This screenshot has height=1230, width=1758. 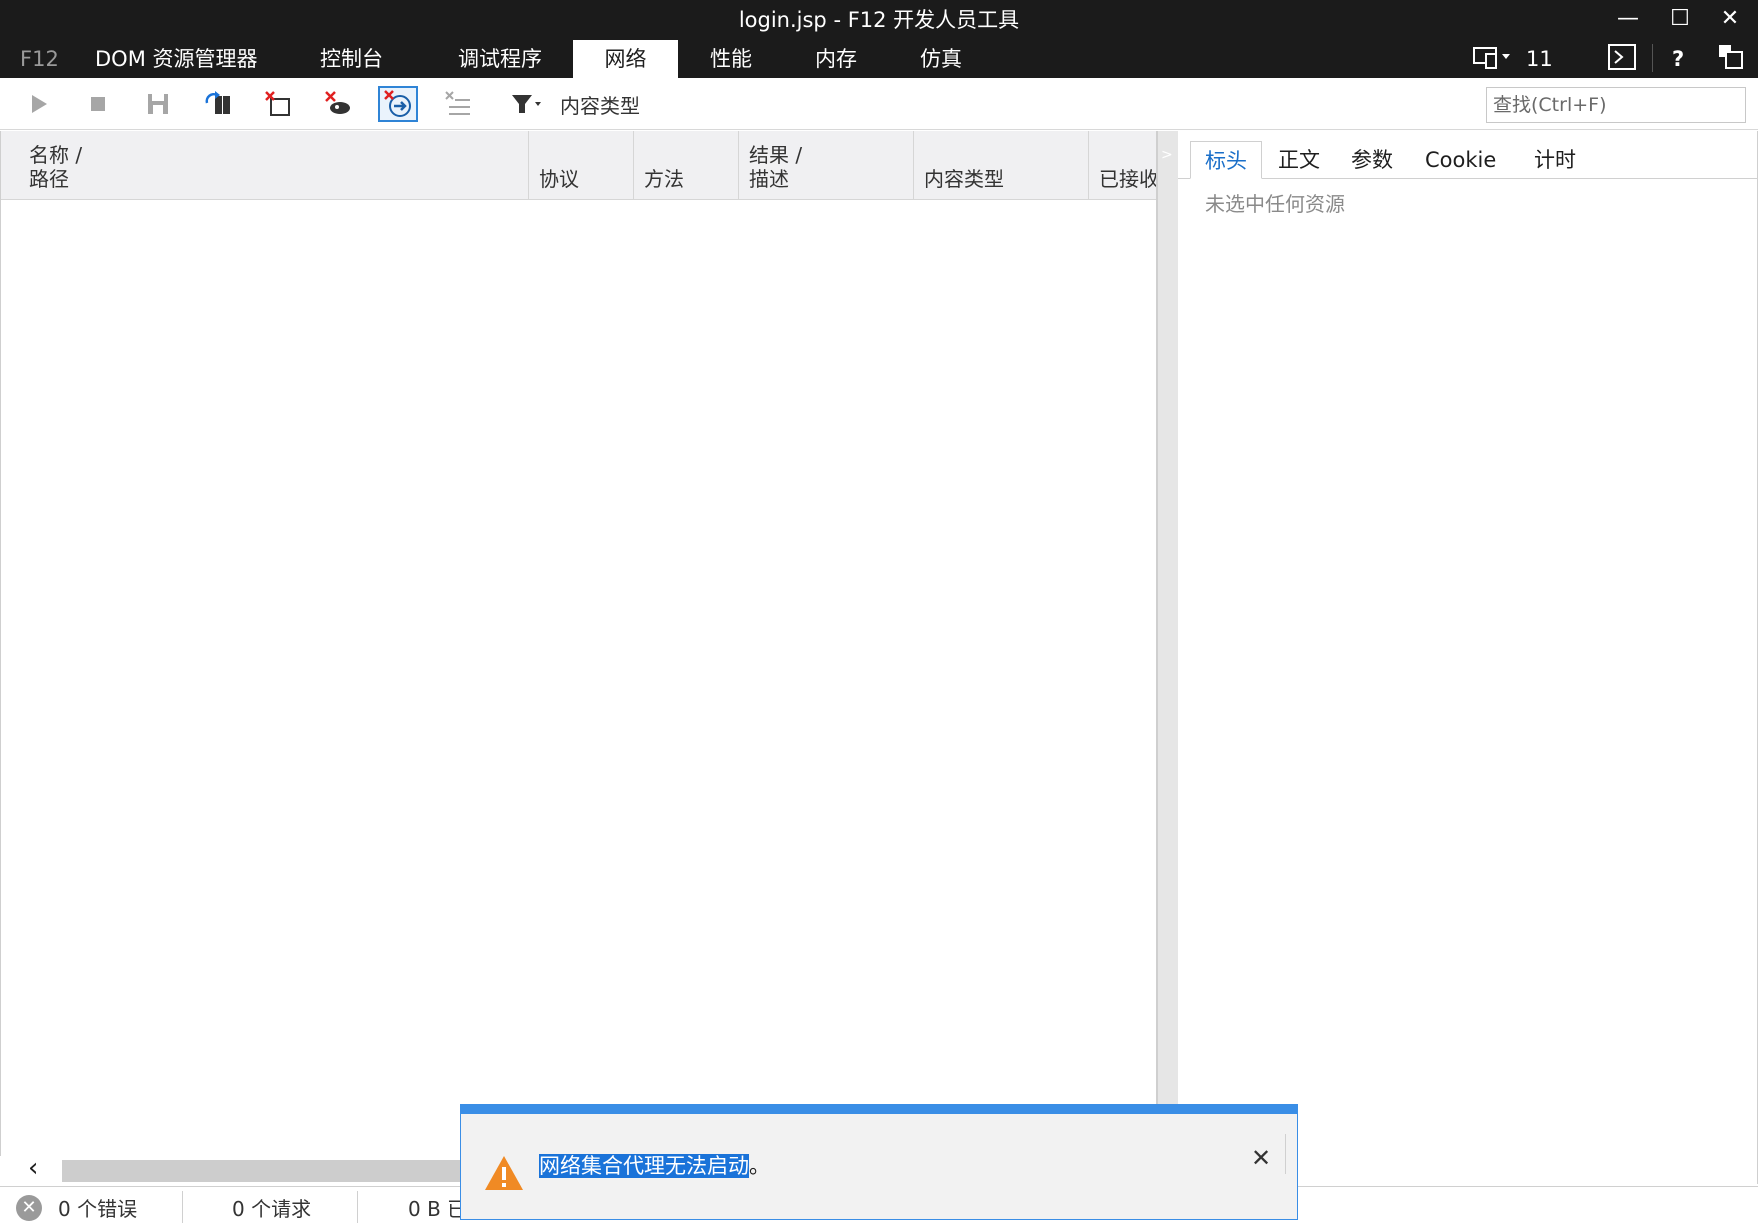 What do you see at coordinates (500, 59) in the screenshot?
I see `tab-debugger: 调试程序` at bounding box center [500, 59].